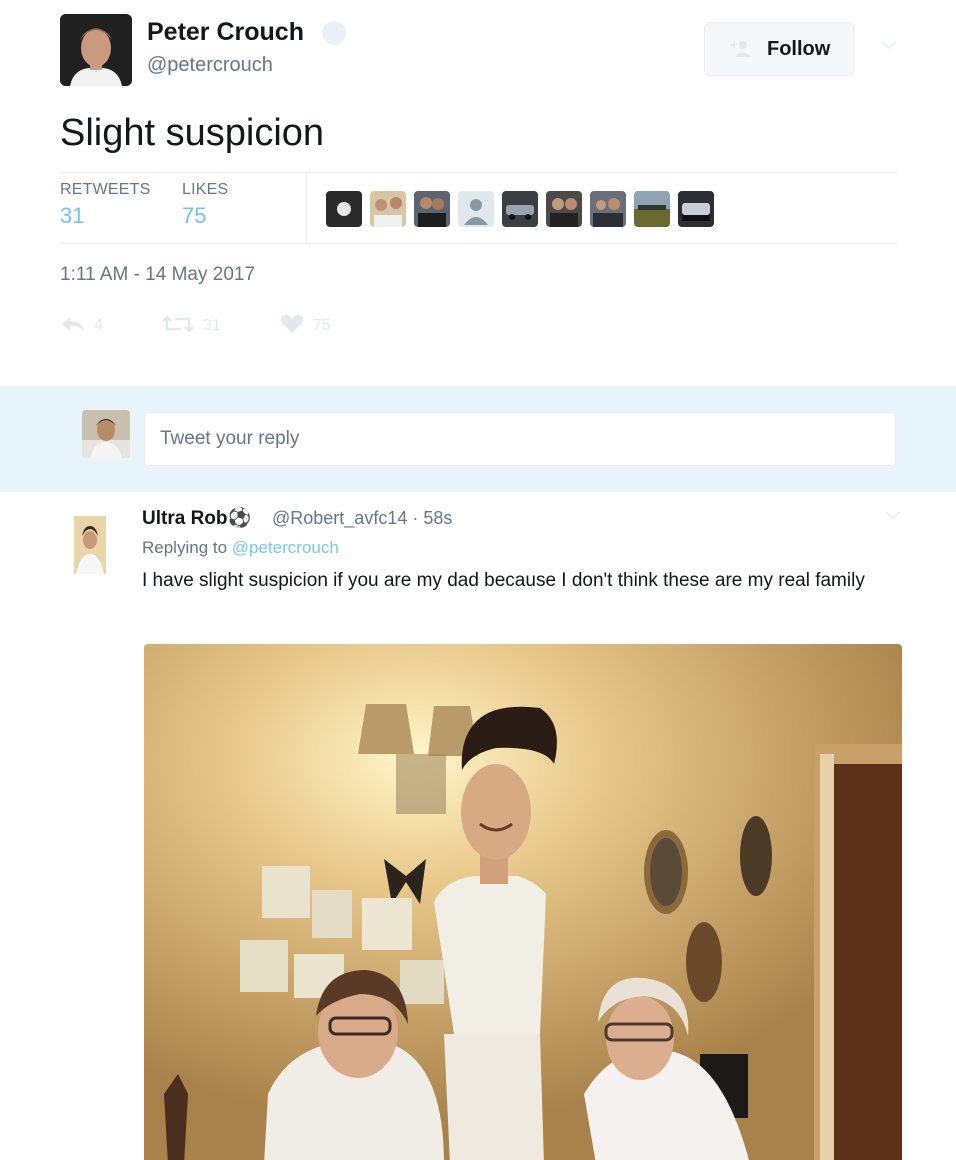  I want to click on retweet-action: 31, so click(191, 326).